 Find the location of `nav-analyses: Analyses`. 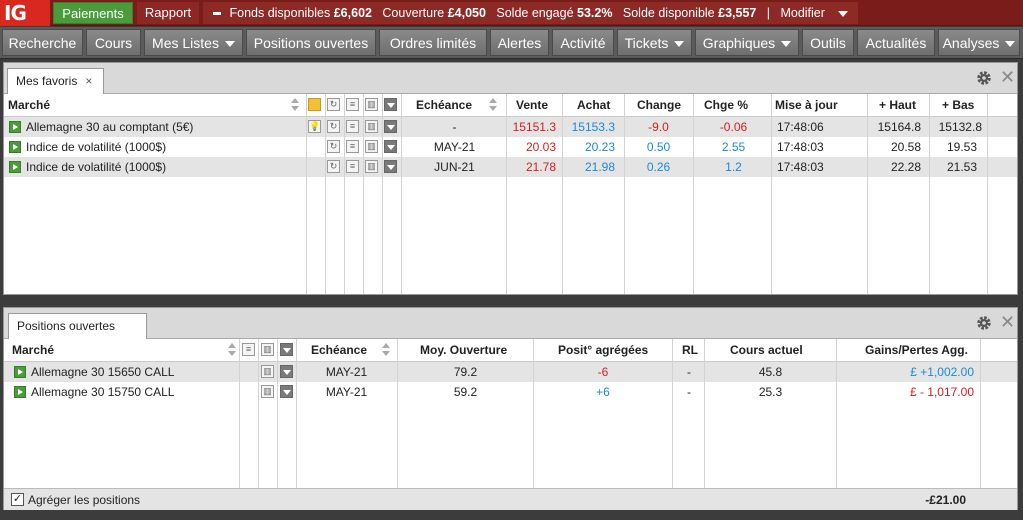

nav-analyses: Analyses is located at coordinates (979, 42).